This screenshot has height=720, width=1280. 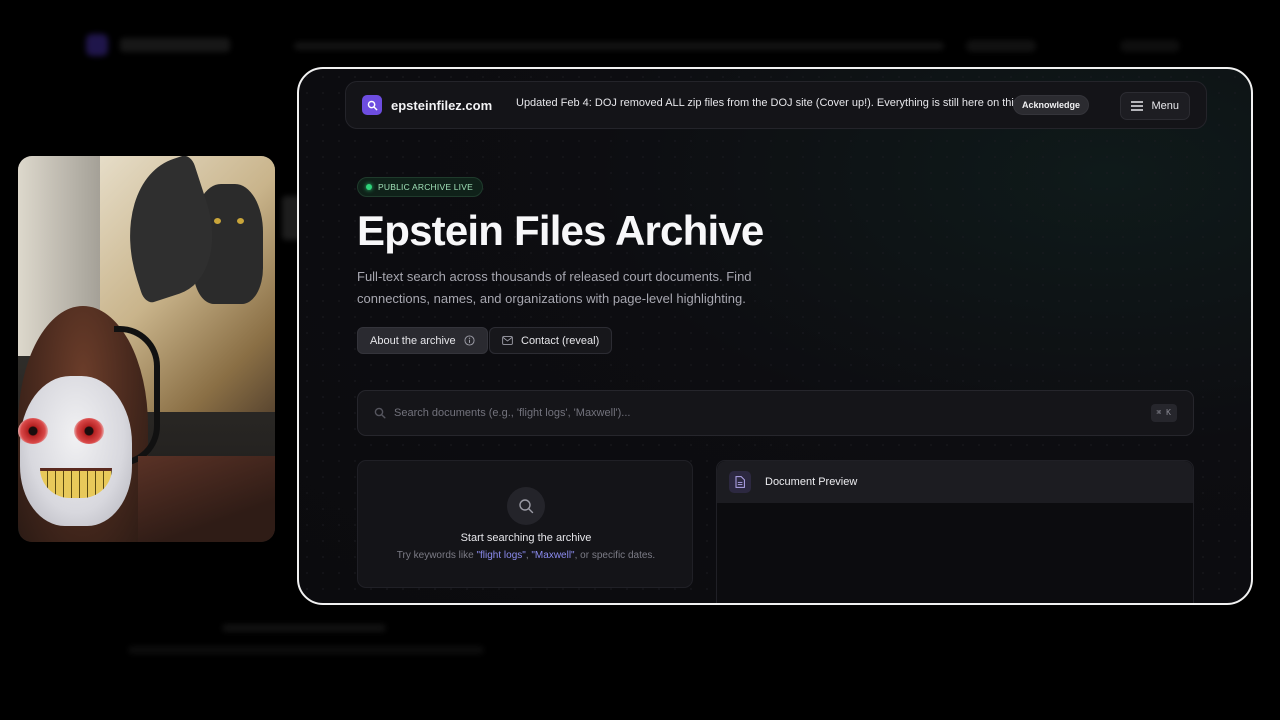 I want to click on background-logo, so click(x=97, y=45).